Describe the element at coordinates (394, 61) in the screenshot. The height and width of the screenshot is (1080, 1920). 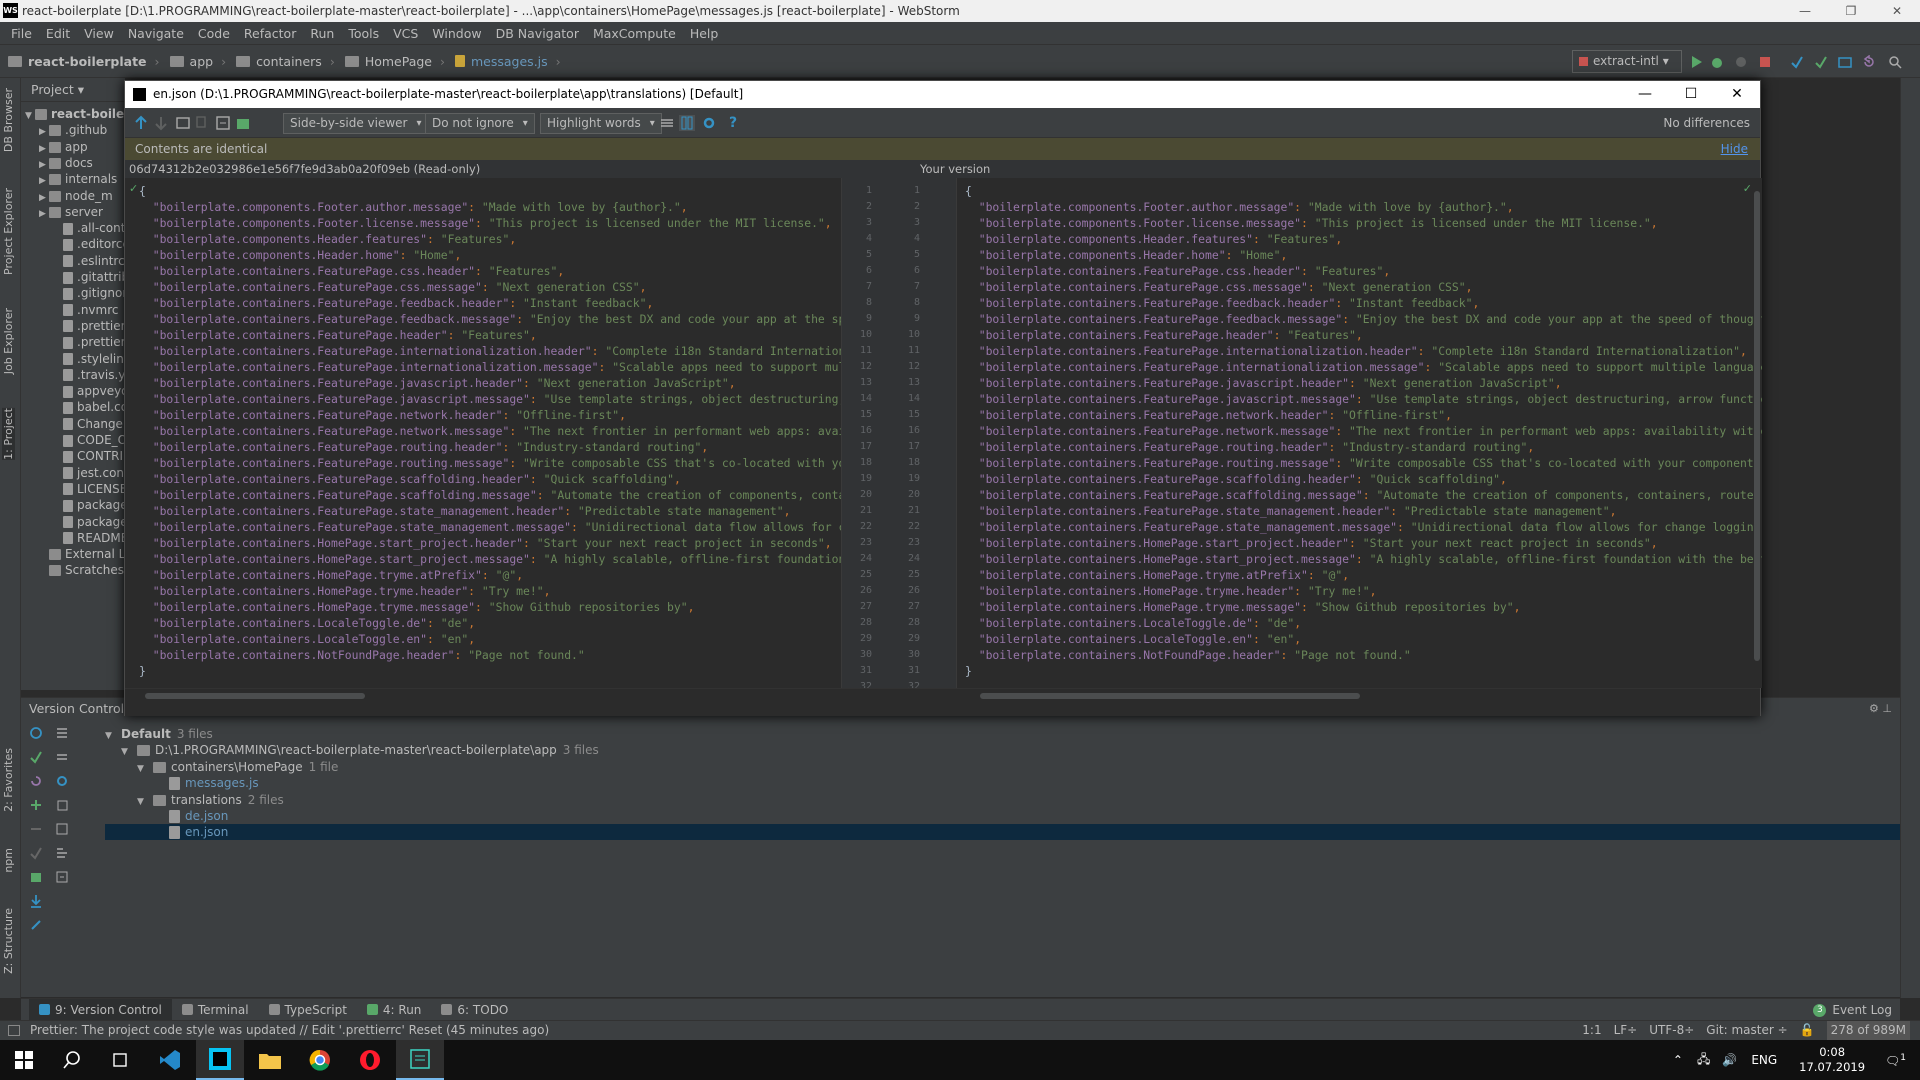
I see `breadcrumb-homepage: HomePage ›` at that location.